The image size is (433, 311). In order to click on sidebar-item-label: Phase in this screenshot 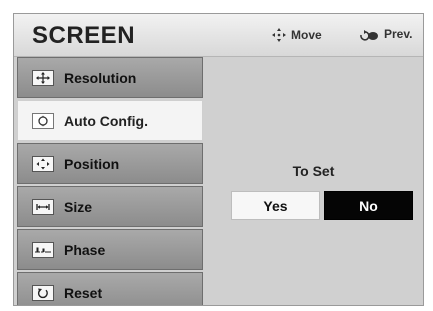, I will do `click(85, 249)`.